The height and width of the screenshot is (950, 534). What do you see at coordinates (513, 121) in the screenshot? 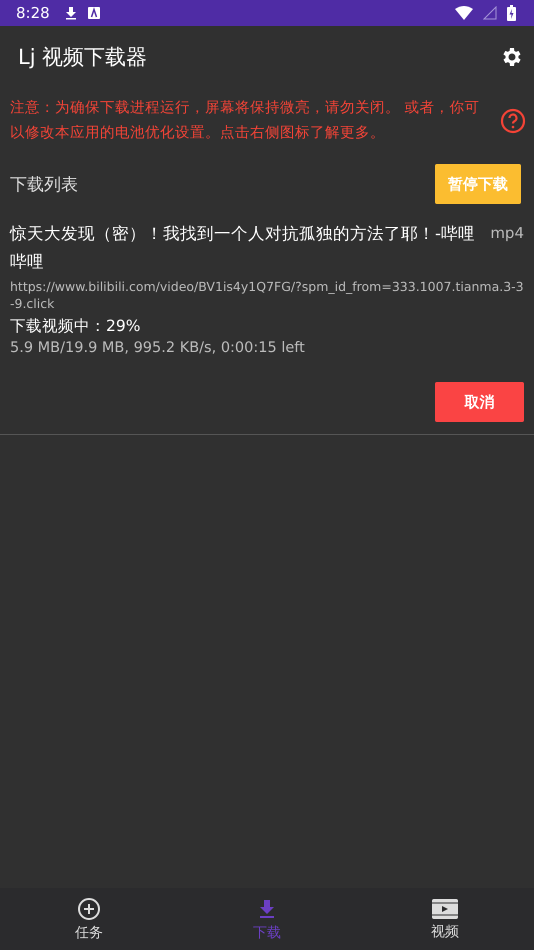
I see `help-icon` at bounding box center [513, 121].